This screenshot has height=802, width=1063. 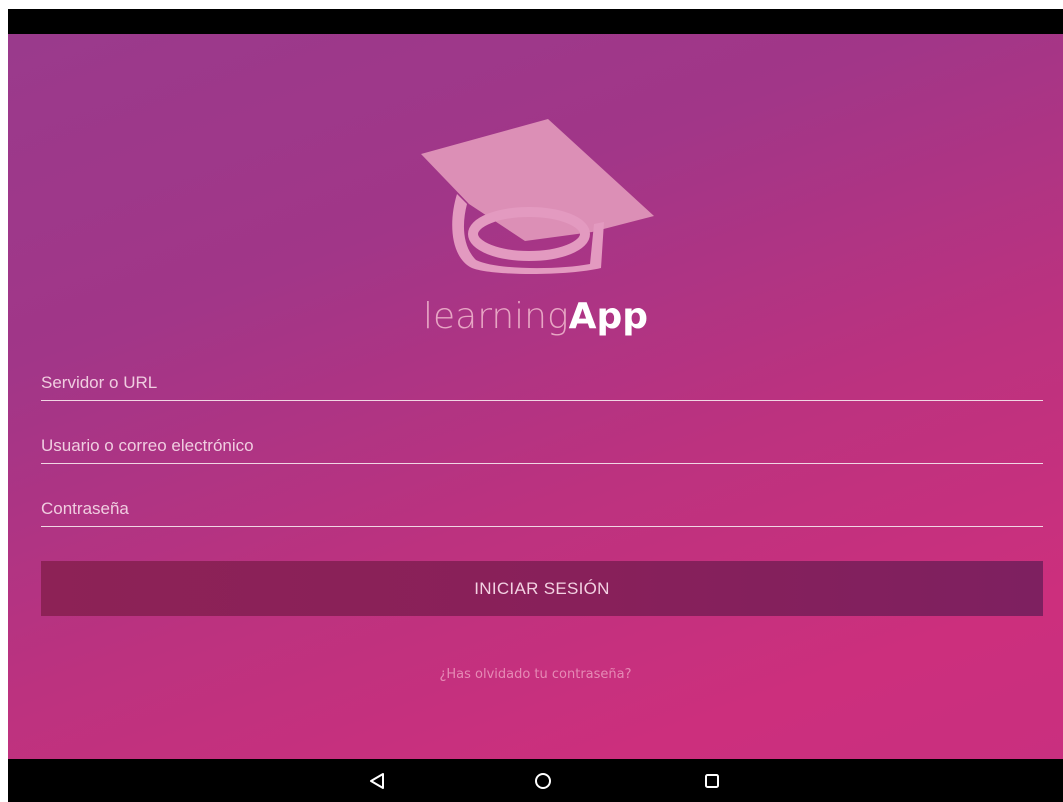 I want to click on app-name: learningApp, so click(x=535, y=316).